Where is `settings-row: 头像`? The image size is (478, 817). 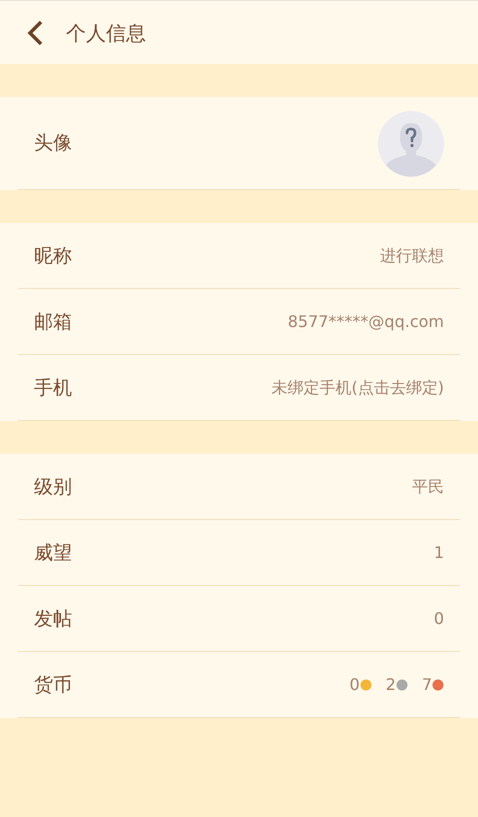
settings-row: 头像 is located at coordinates (239, 143).